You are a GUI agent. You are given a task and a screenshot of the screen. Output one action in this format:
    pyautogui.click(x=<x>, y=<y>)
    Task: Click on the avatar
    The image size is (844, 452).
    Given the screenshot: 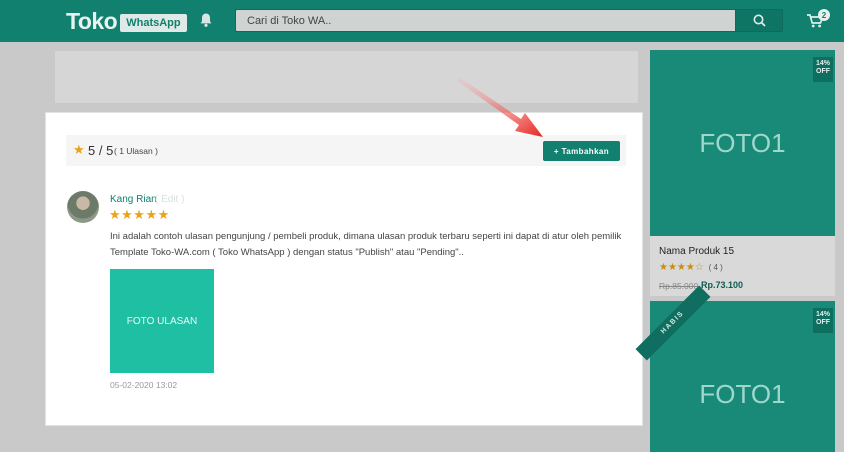 What is the action you would take?
    pyautogui.click(x=83, y=207)
    